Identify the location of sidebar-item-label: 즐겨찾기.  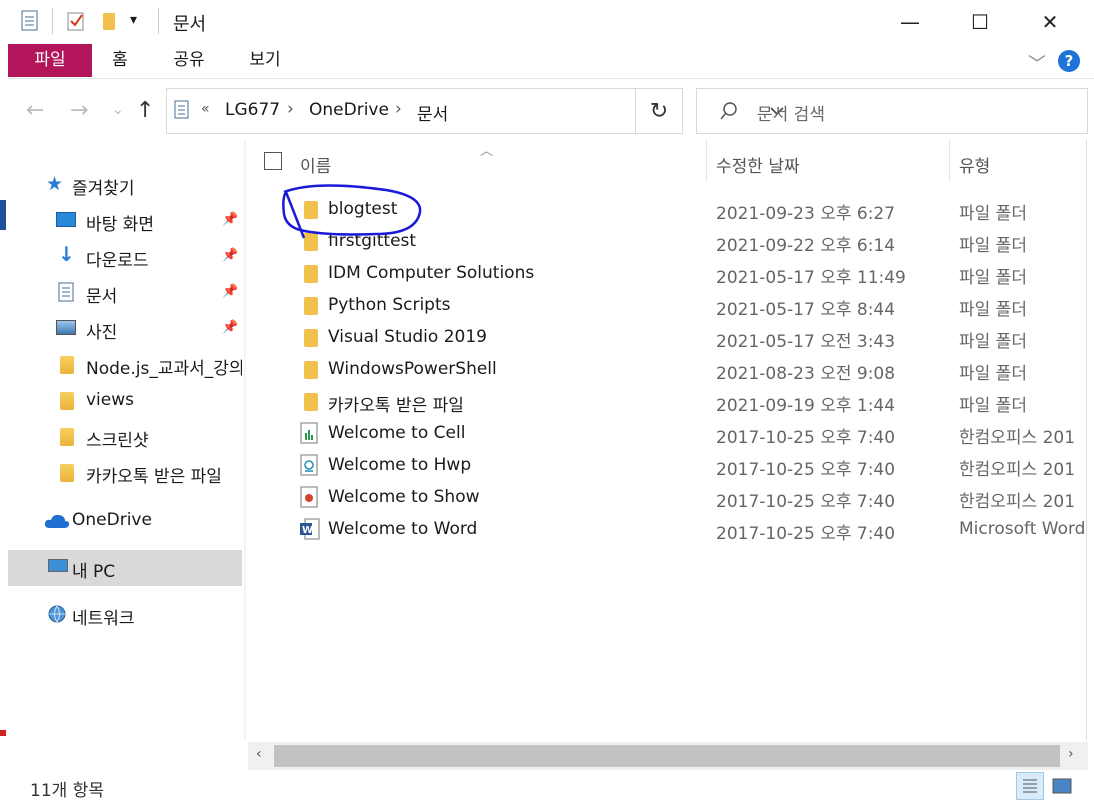
(103, 189).